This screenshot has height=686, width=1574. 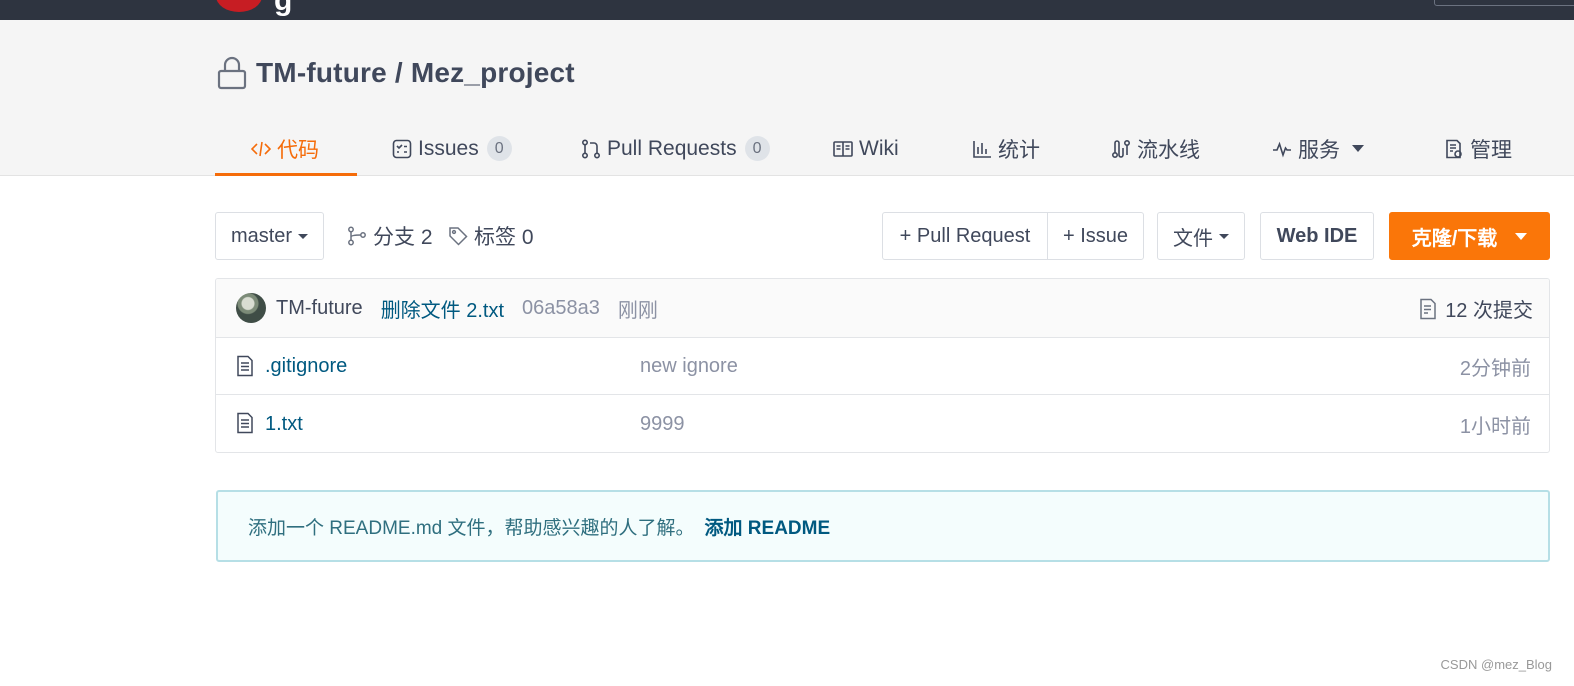 I want to click on issues-icon, so click(x=402, y=148).